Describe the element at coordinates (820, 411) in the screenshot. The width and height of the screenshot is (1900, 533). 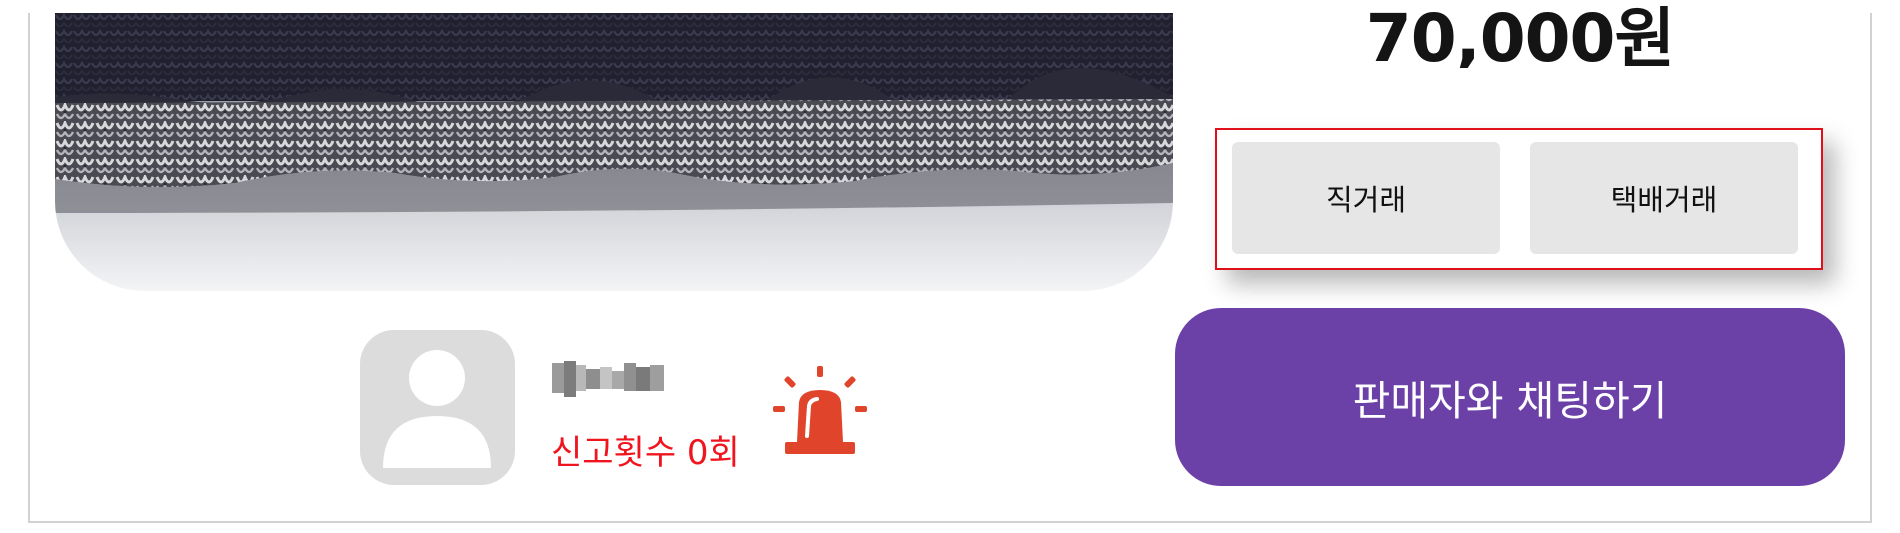
I see `siren-icon` at that location.